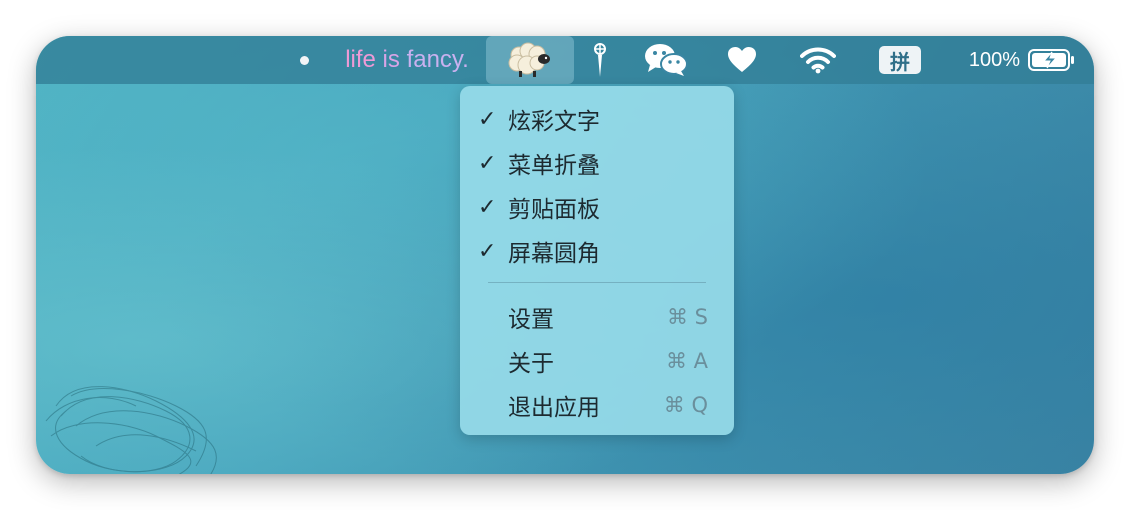 This screenshot has width=1130, height=510. I want to click on menu-item-rounded-corners: ✓ 屏幕圆角, so click(597, 251).